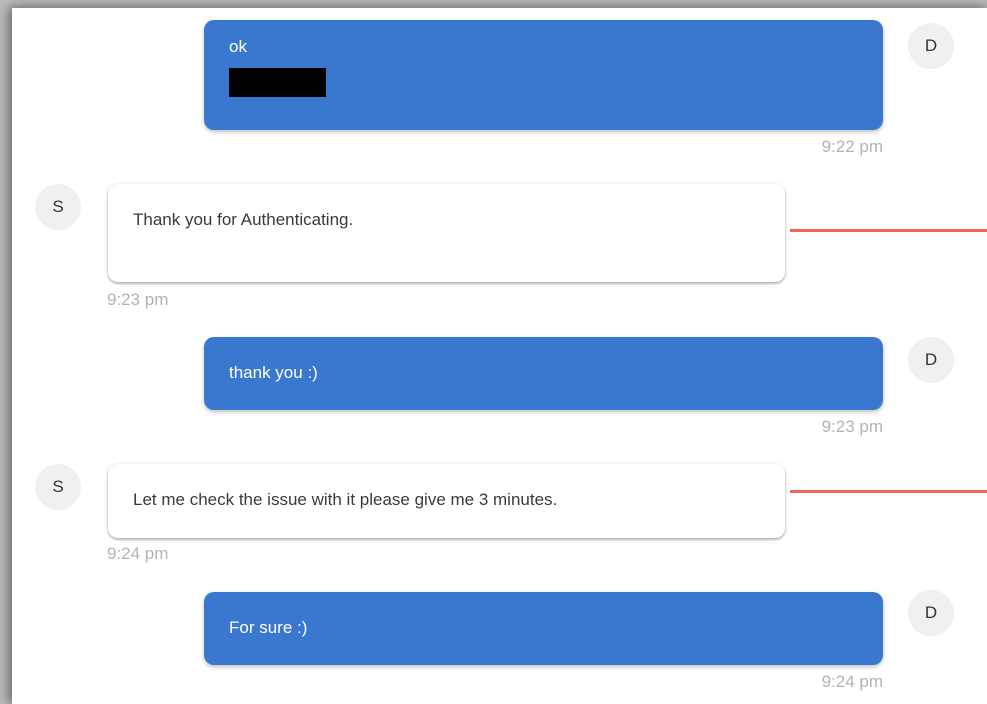 The width and height of the screenshot is (987, 704). What do you see at coordinates (852, 146) in the screenshot?
I see `message-timestamp: 9:22 pm` at bounding box center [852, 146].